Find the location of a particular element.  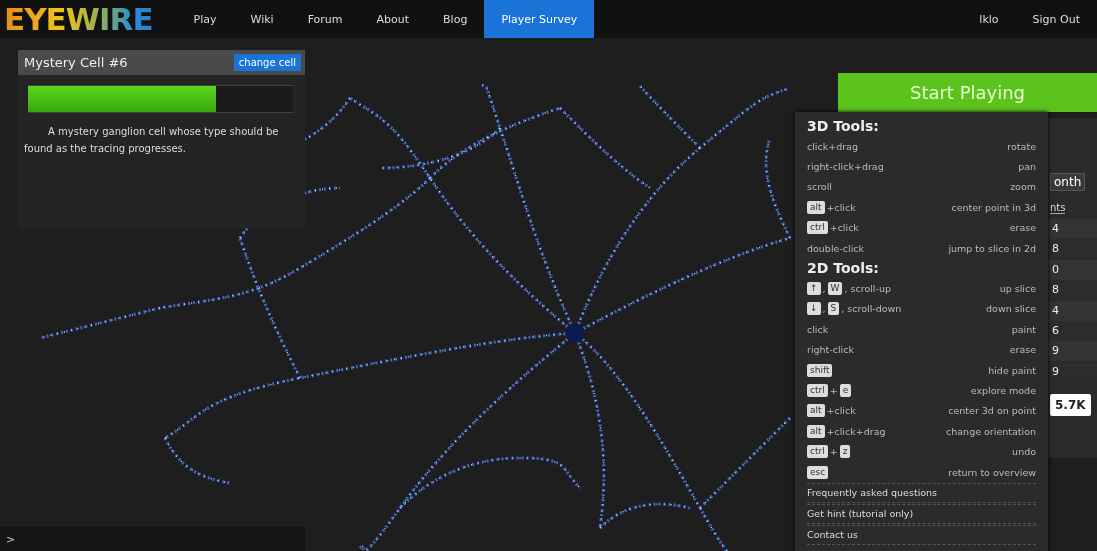

keyboard-key: ↓ is located at coordinates (814, 309).